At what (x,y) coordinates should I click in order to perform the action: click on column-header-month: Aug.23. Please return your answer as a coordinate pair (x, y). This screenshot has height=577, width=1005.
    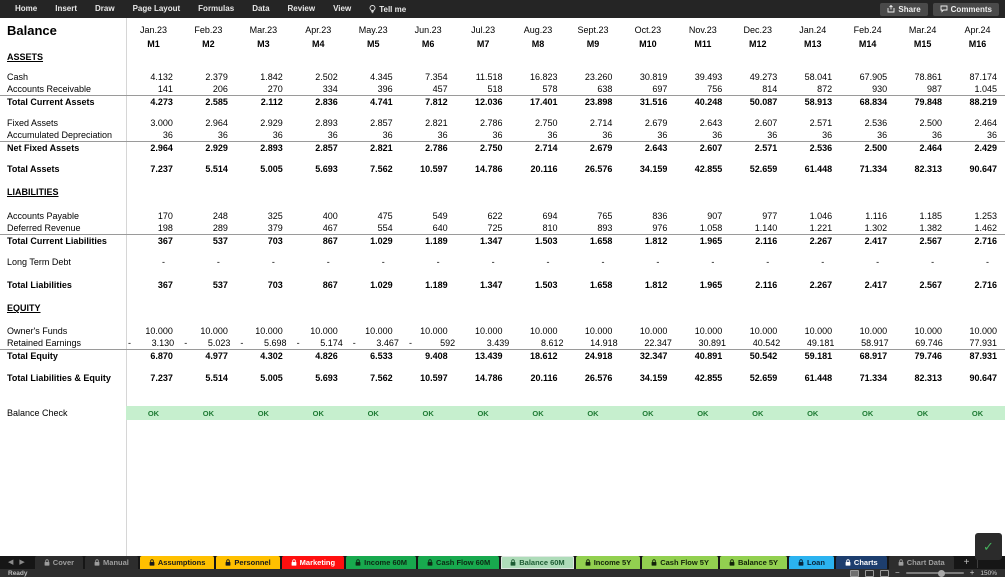
    Looking at the image, I should click on (538, 30).